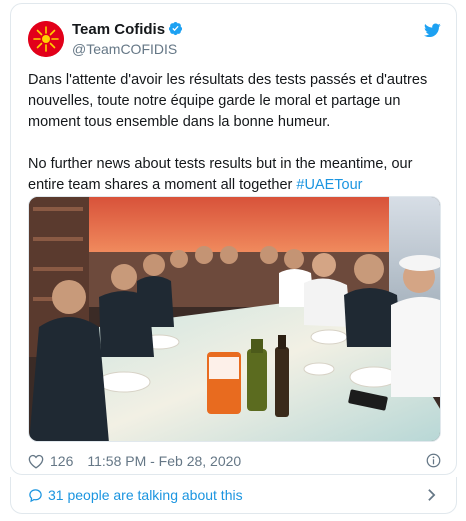 The image size is (466, 521). What do you see at coordinates (118, 29) in the screenshot?
I see `author-name-text: Team Cofidis` at bounding box center [118, 29].